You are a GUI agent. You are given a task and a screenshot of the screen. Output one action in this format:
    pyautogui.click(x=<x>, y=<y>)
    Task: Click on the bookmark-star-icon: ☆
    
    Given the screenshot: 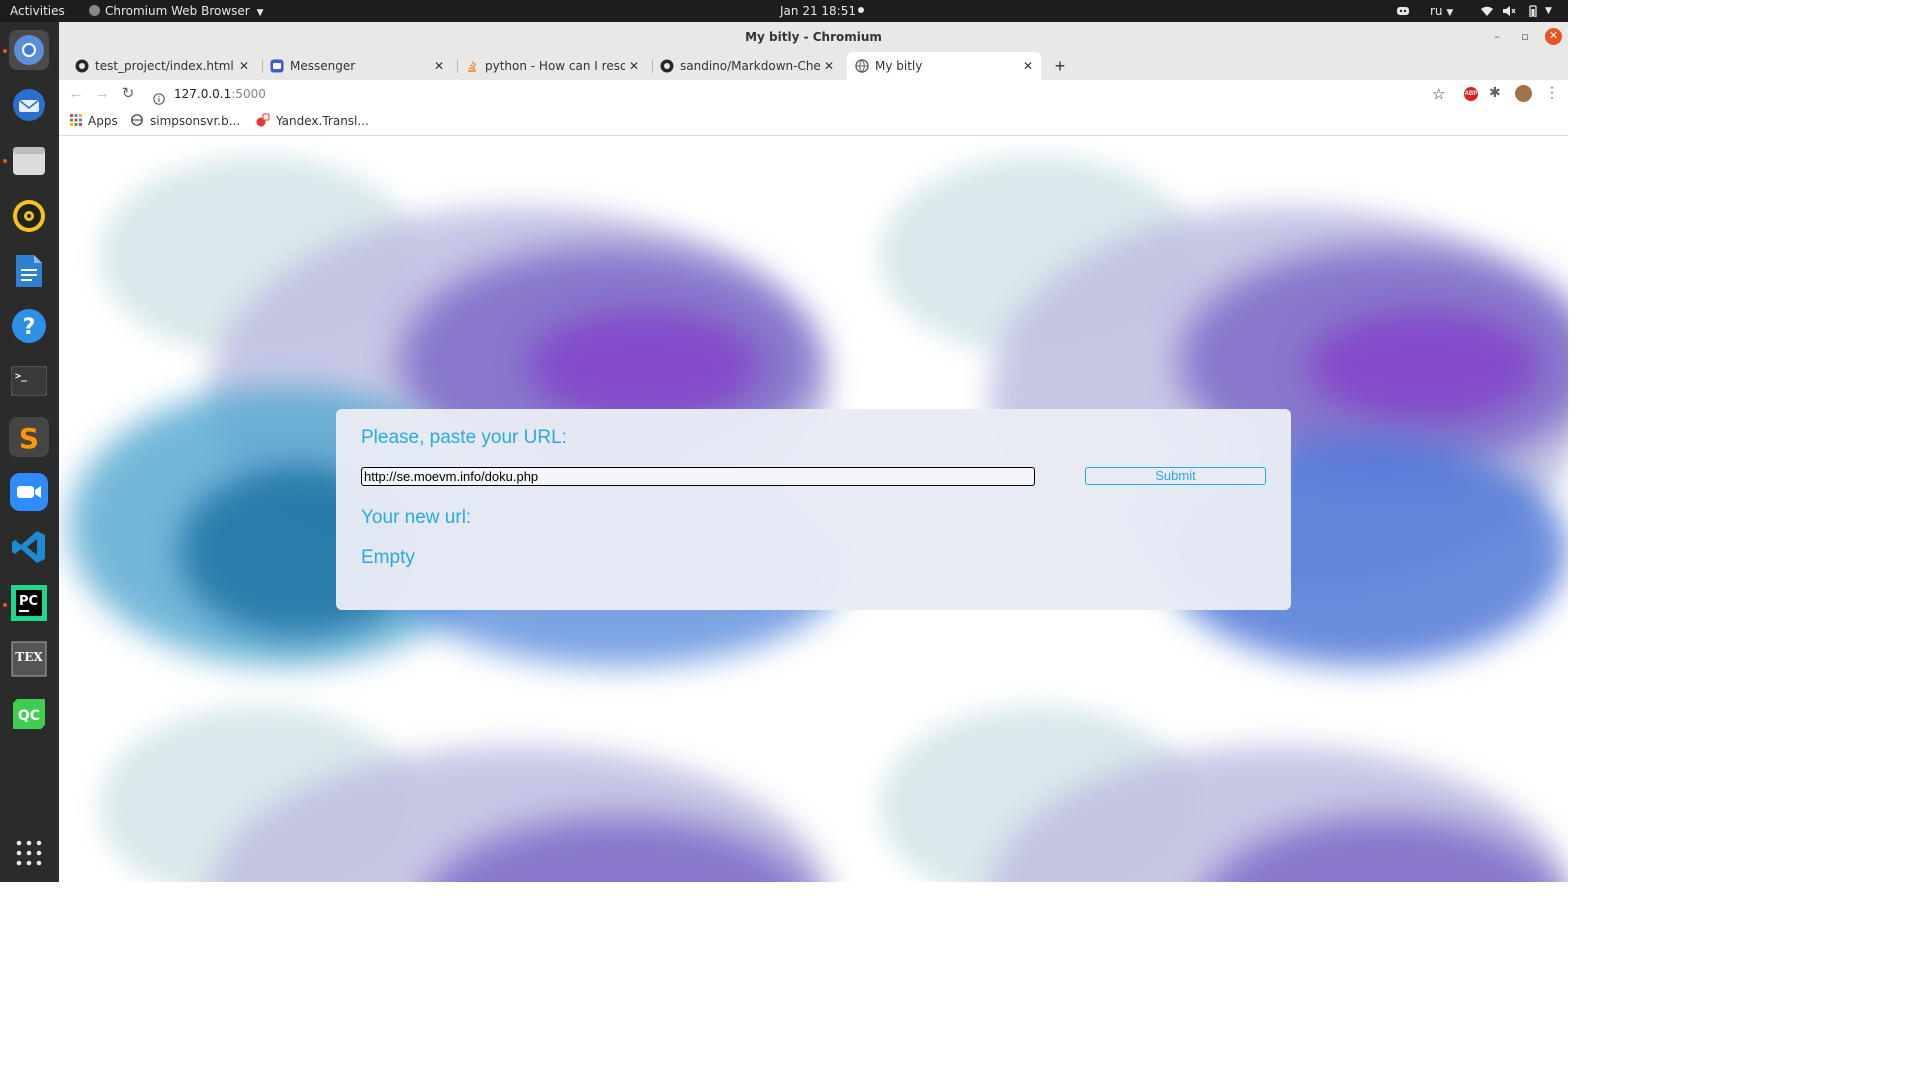 What is the action you would take?
    pyautogui.click(x=1438, y=94)
    